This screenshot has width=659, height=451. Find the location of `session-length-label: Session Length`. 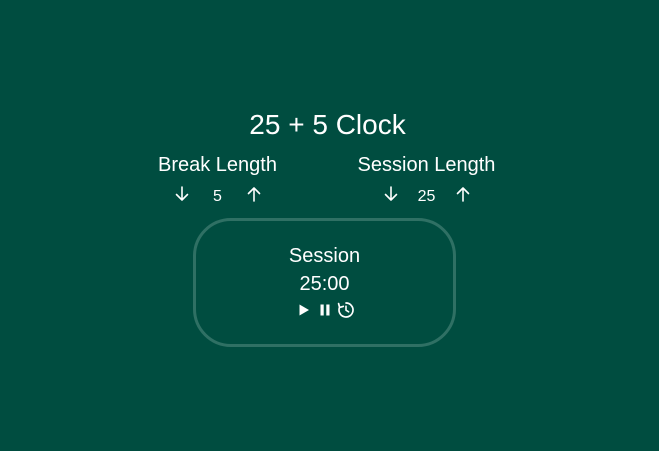

session-length-label: Session Length is located at coordinates (426, 165).